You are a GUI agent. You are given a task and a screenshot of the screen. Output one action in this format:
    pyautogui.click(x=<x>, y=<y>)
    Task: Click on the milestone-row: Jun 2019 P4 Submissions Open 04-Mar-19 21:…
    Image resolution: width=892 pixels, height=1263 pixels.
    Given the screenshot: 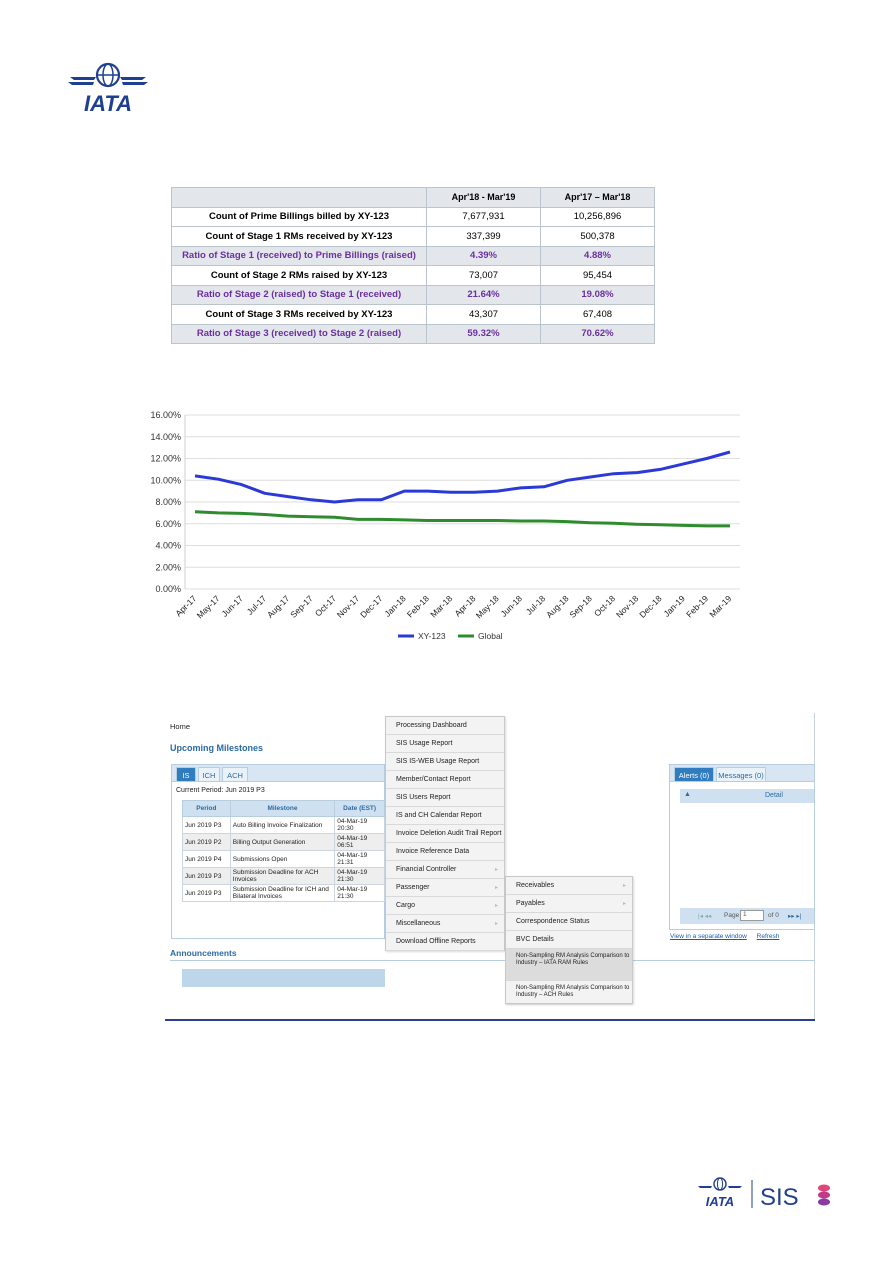 What is the action you would take?
    pyautogui.click(x=283, y=859)
    